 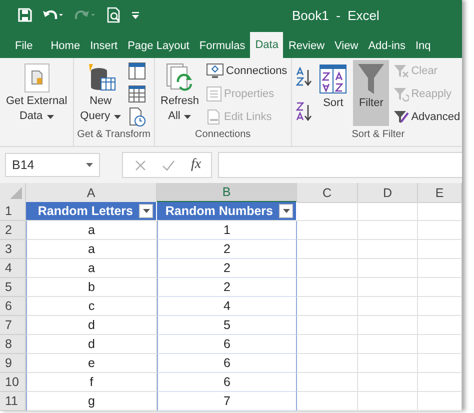 What do you see at coordinates (16, 193) in the screenshot?
I see `select-all-icon` at bounding box center [16, 193].